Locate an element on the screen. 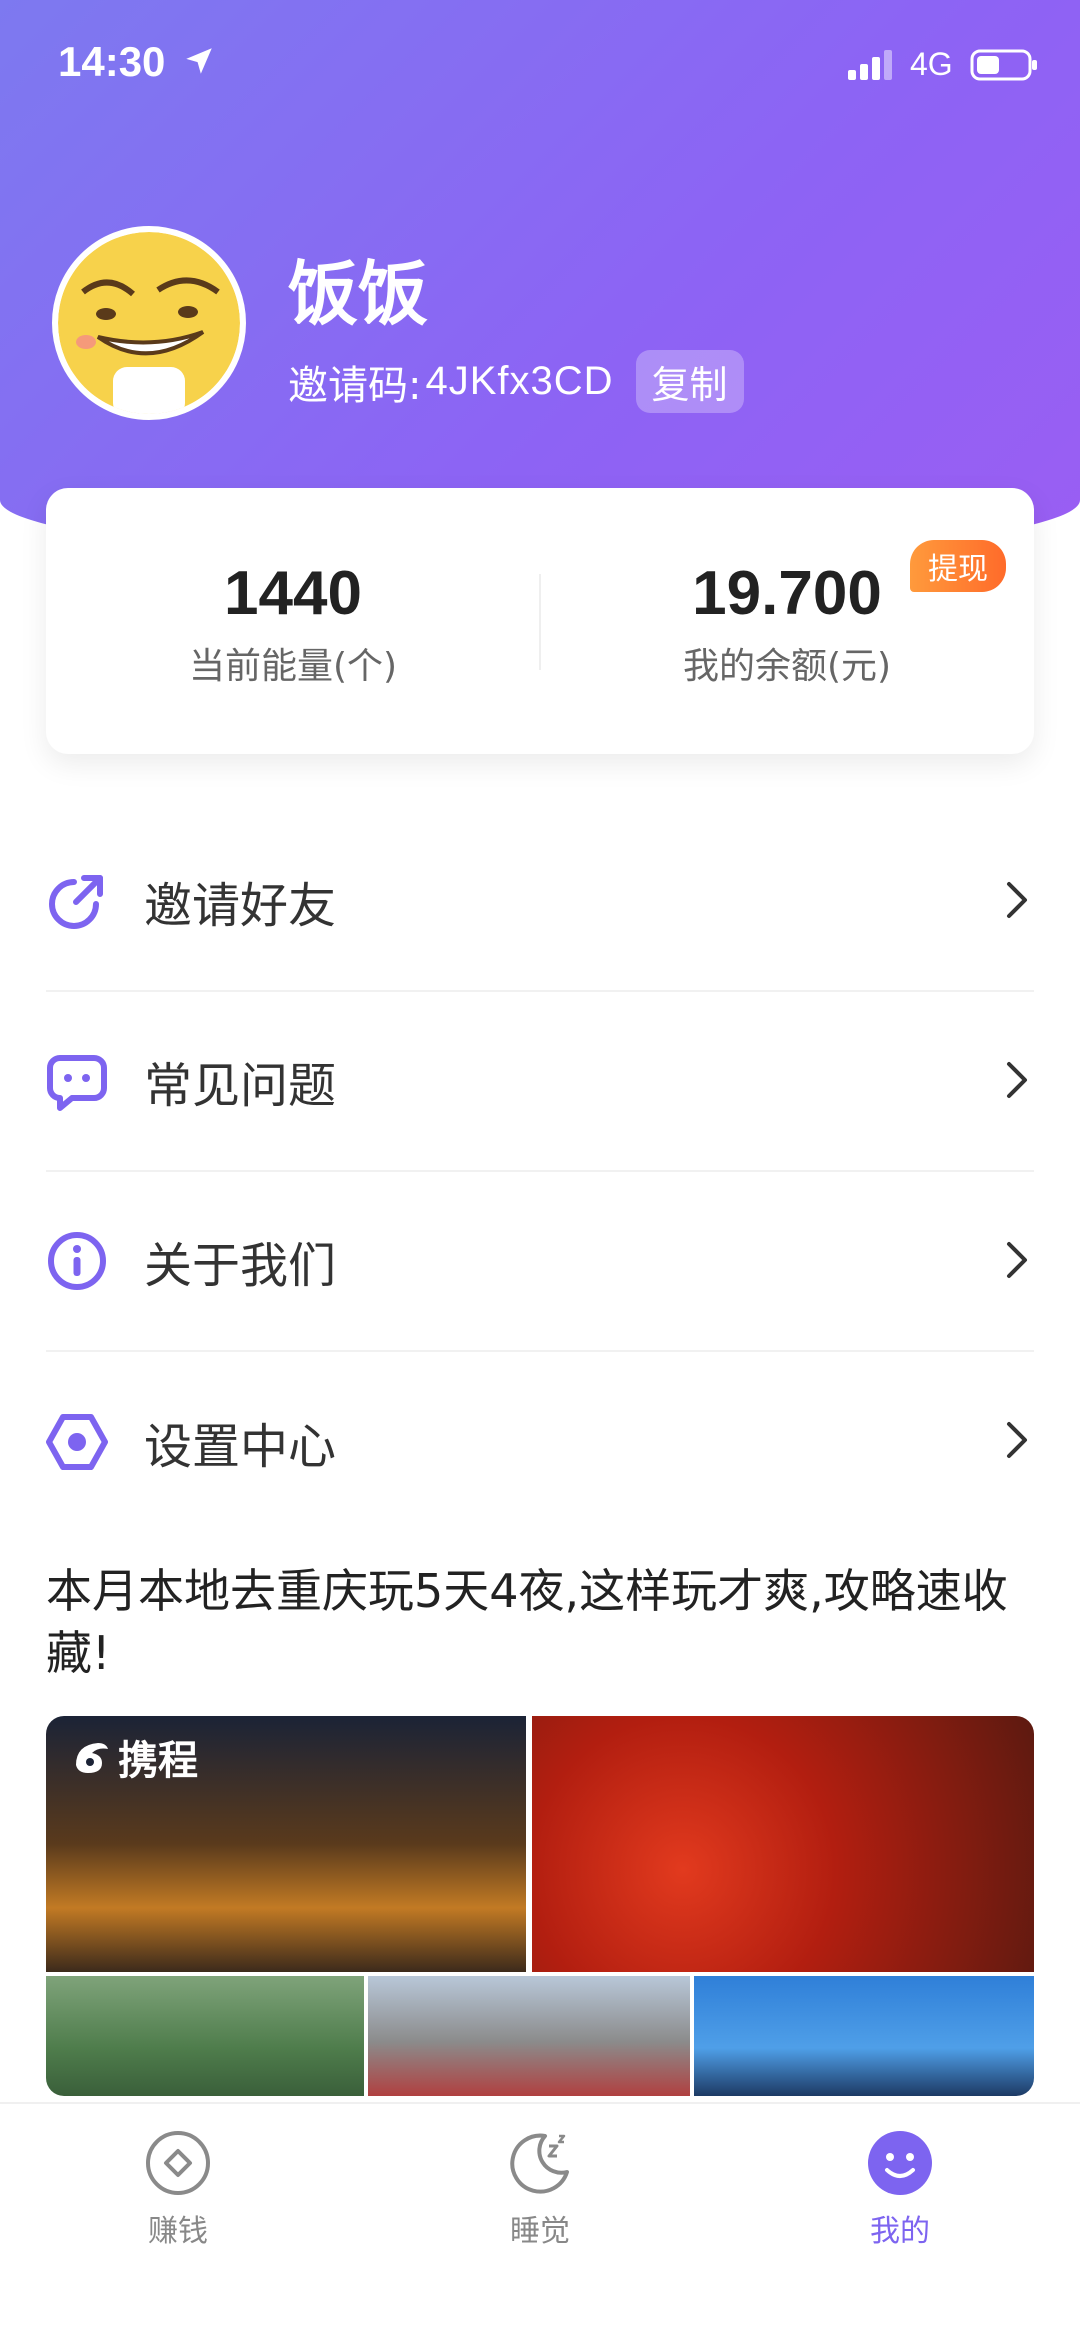 The width and height of the screenshot is (1080, 2339). username: 饭饭 is located at coordinates (358, 294).